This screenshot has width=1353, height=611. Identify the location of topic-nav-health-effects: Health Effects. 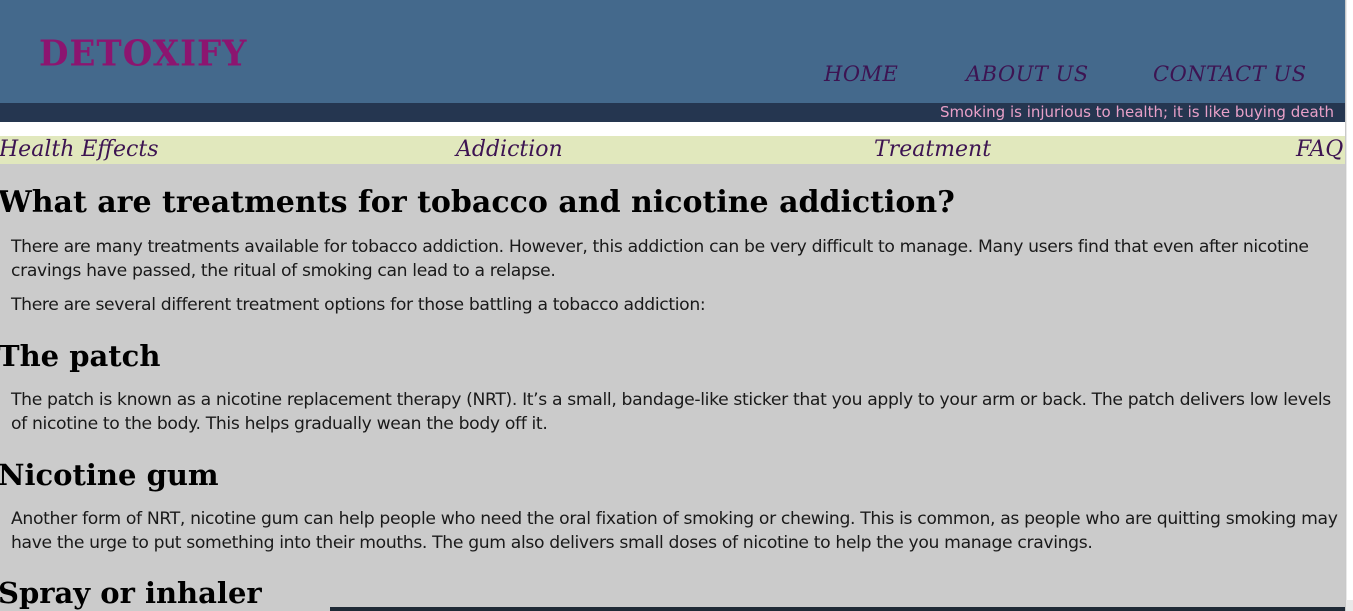
(79, 150).